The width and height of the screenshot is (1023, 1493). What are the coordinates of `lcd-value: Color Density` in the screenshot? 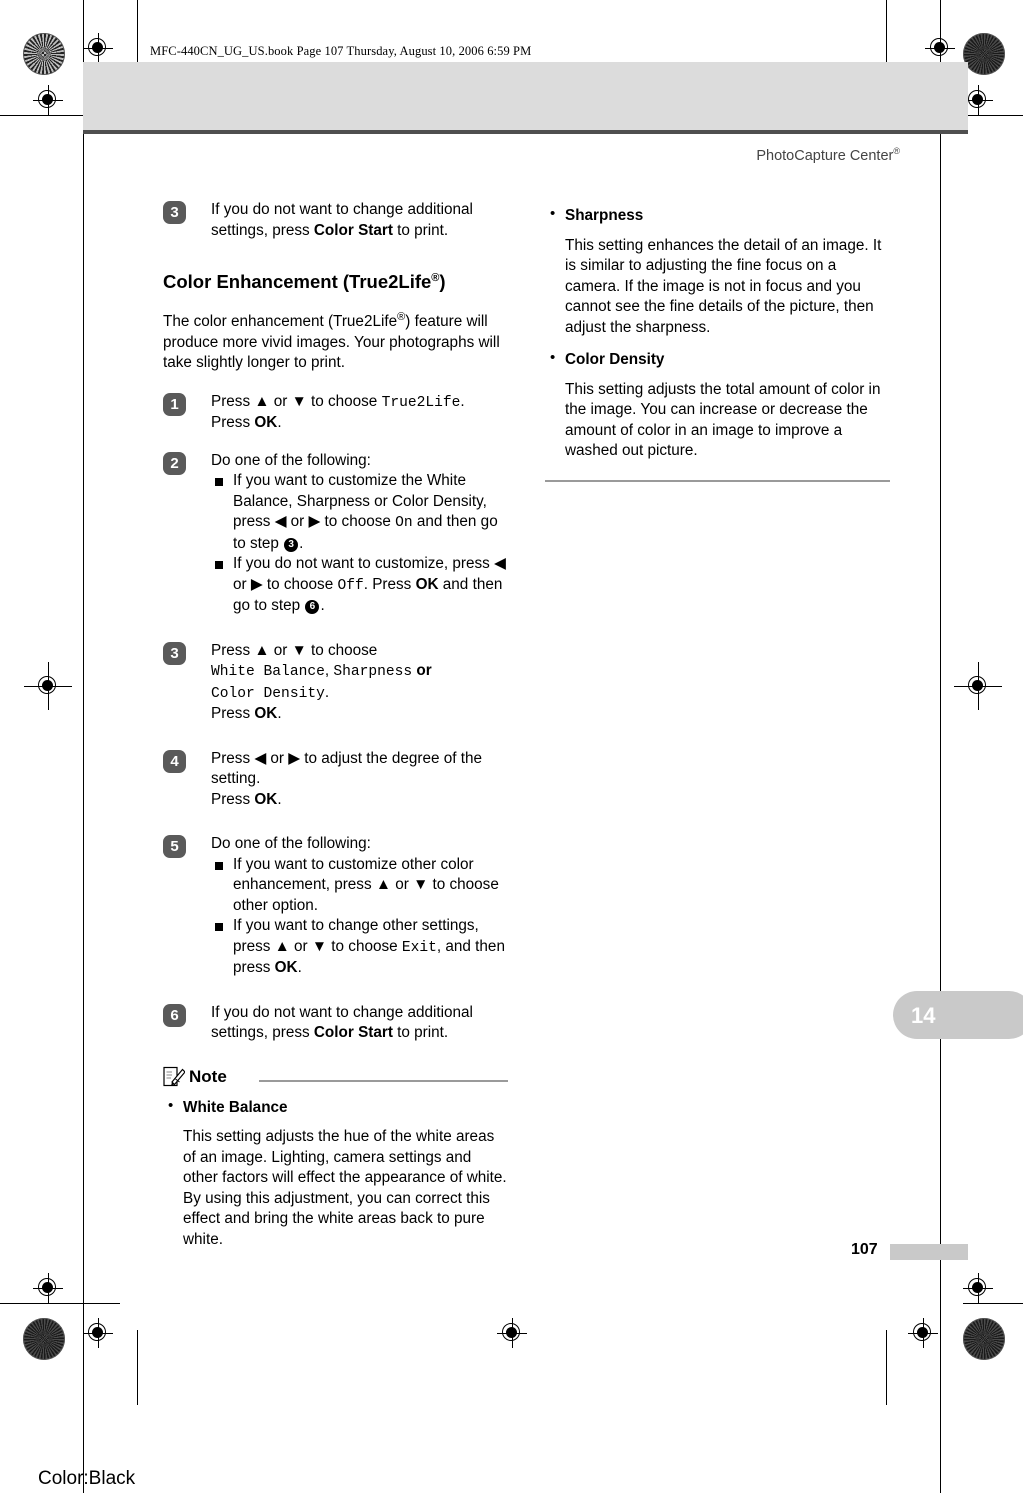 It's located at (268, 693).